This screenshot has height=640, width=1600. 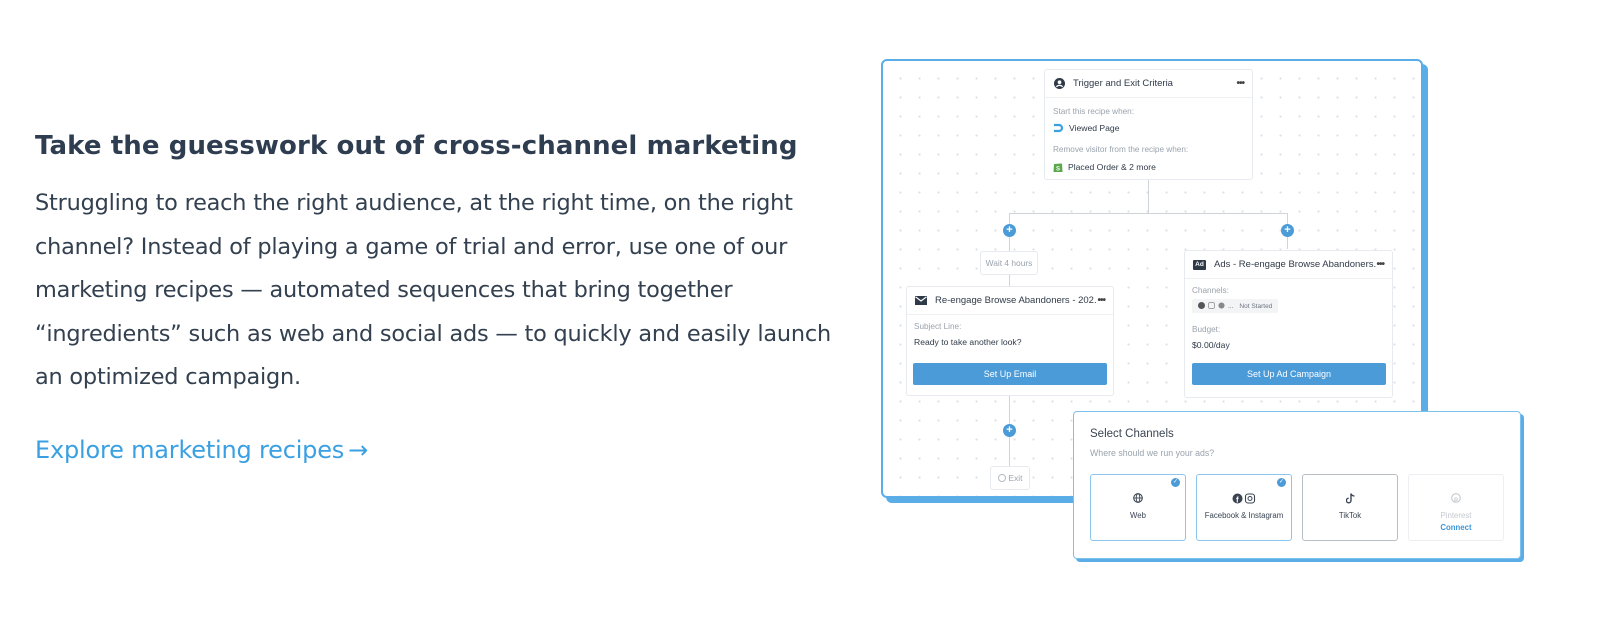 I want to click on start-label: Start this recipe when:, so click(x=1094, y=111).